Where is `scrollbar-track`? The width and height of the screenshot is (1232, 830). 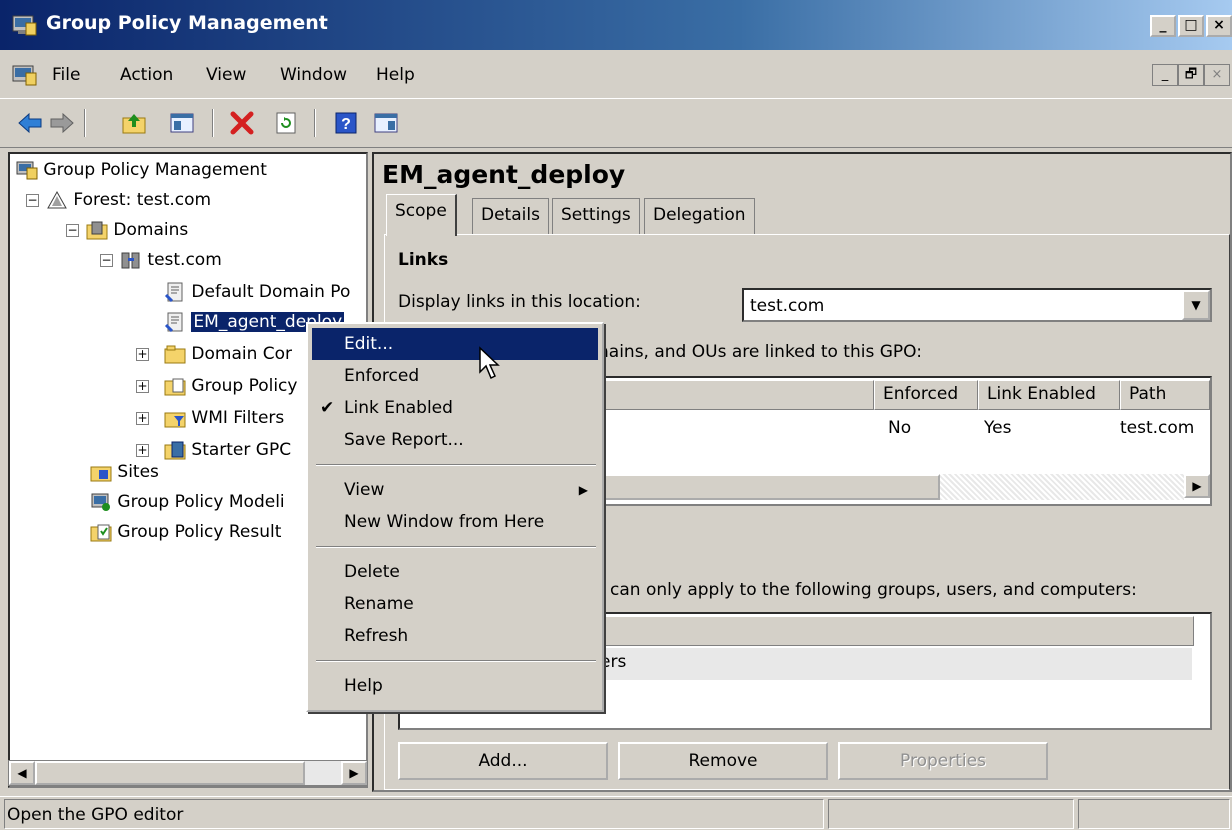 scrollbar-track is located at coordinates (1062, 487).